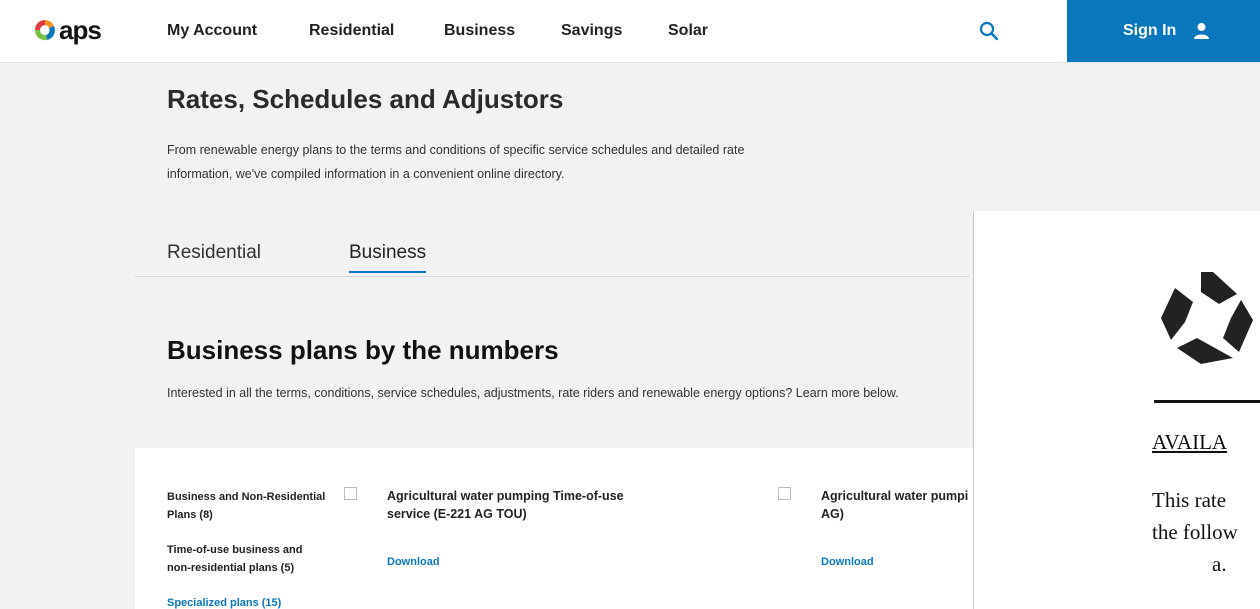 This screenshot has width=1260, height=609. I want to click on search-button, so click(989, 31).